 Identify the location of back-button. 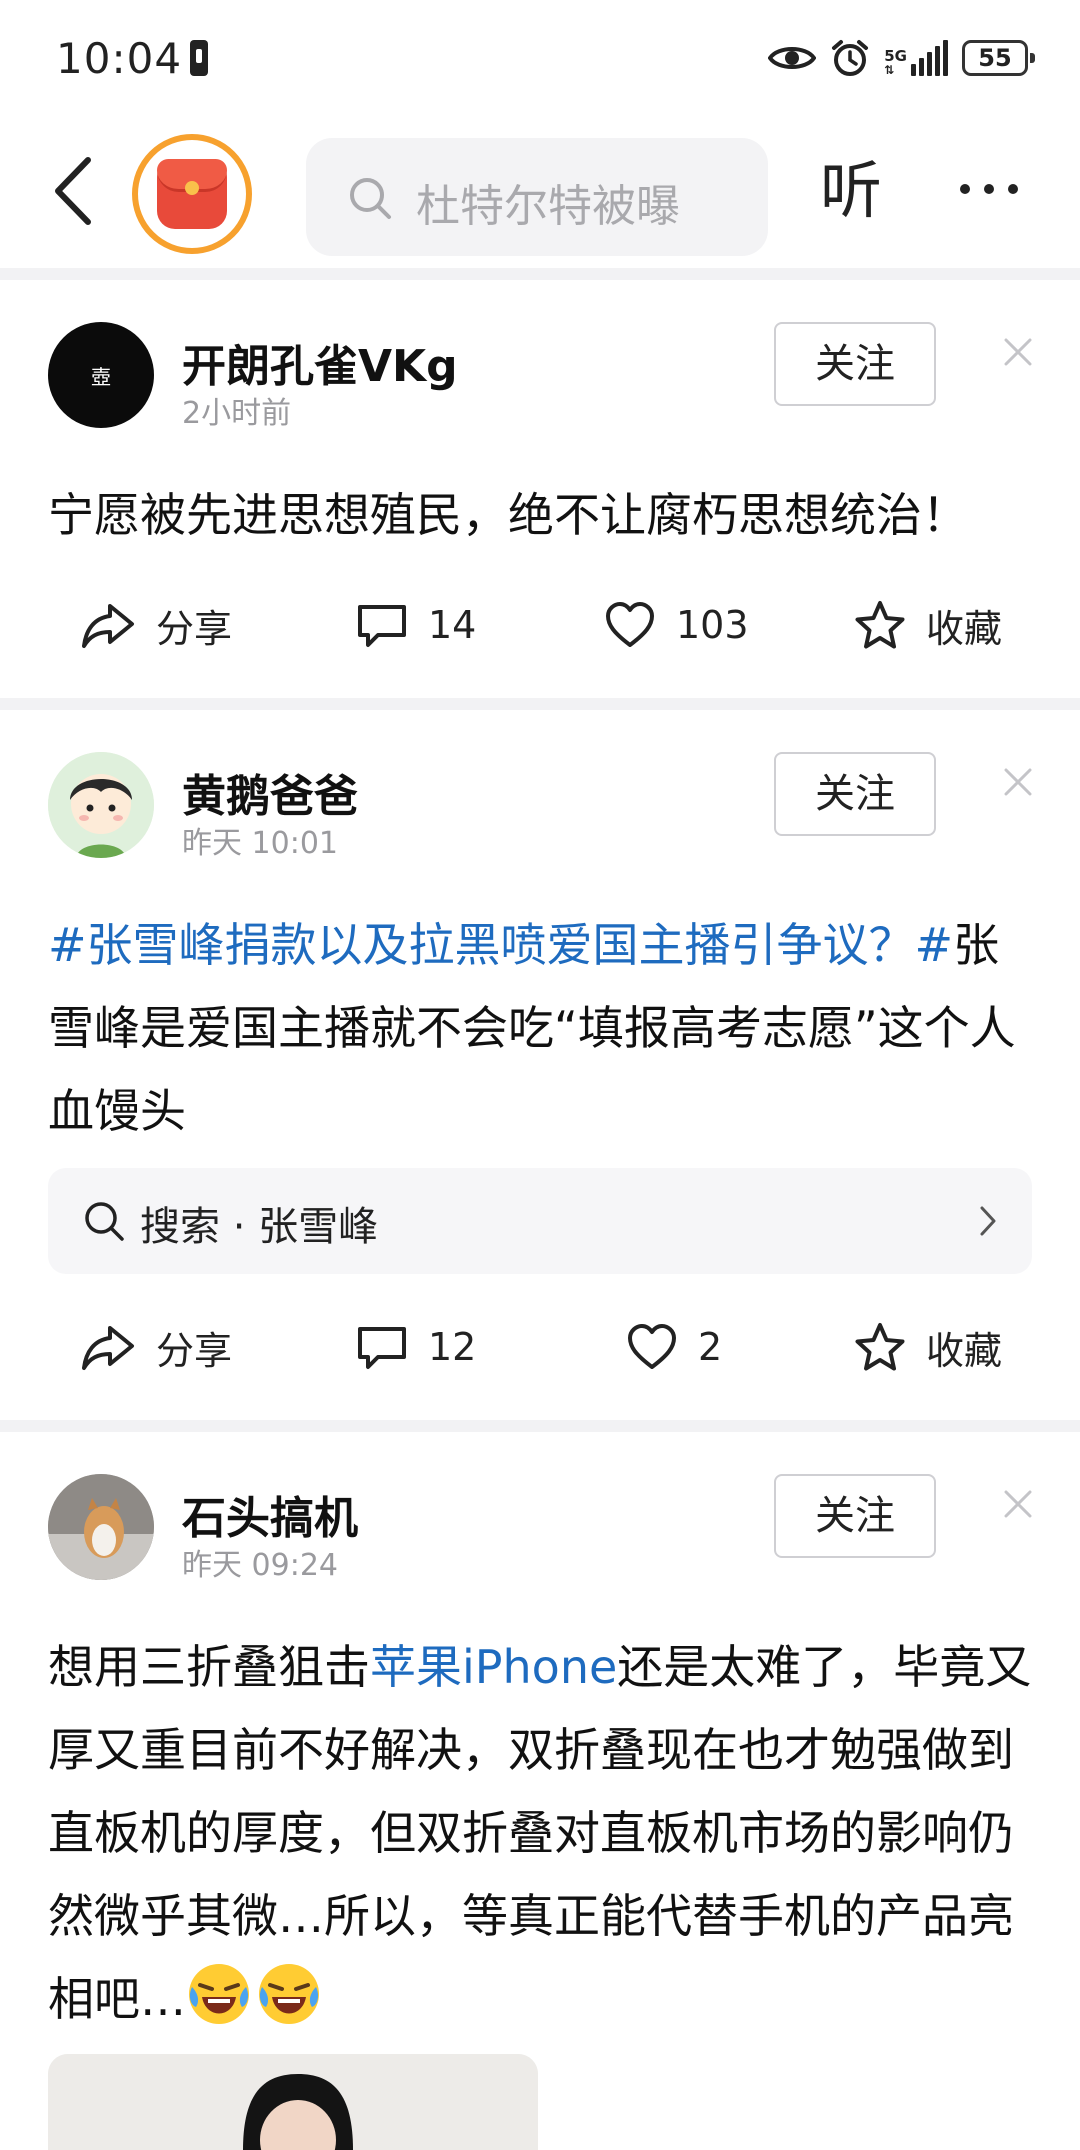
(74, 191).